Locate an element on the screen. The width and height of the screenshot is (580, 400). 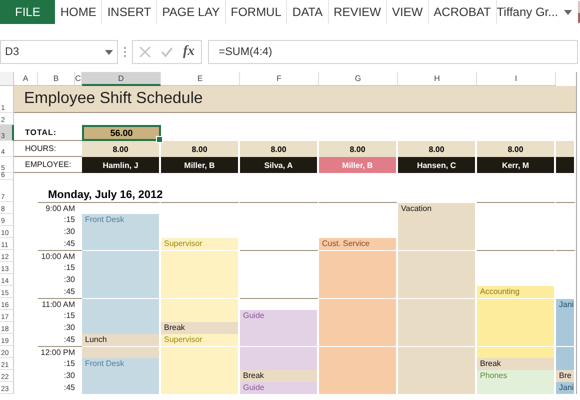
shift-cell: Lunch is located at coordinates (121, 340).